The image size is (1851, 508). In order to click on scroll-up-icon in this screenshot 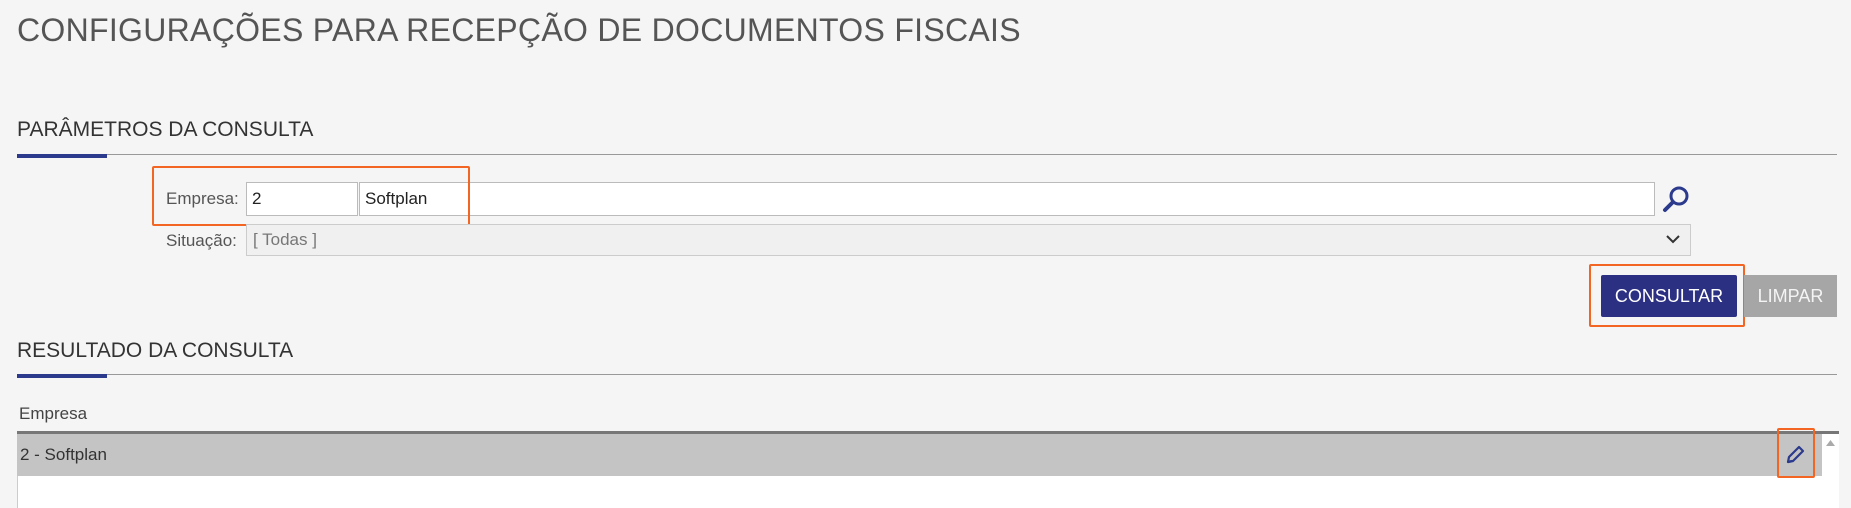, I will do `click(1830, 443)`.